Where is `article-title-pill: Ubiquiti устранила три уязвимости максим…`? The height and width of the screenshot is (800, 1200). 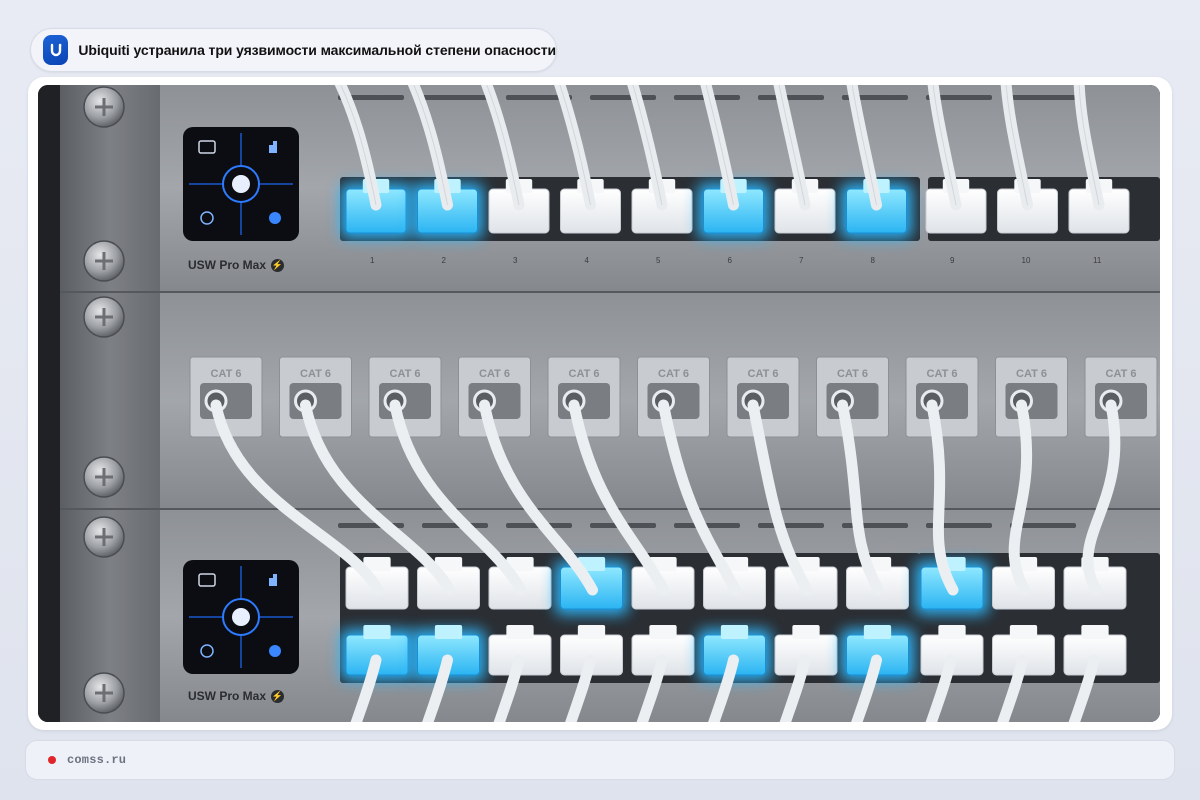
article-title-pill: Ubiquiti устранила три уязвимости максим… is located at coordinates (293, 50).